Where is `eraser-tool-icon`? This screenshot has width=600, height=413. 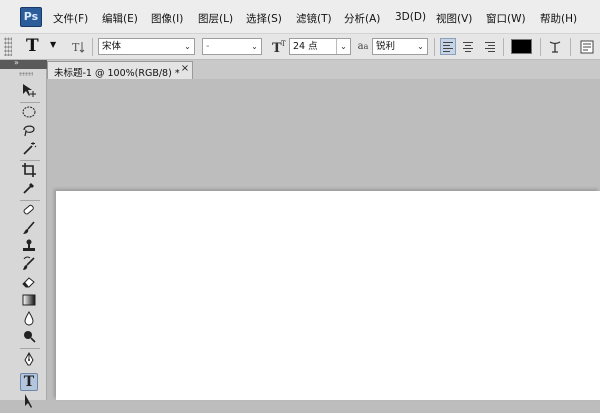 eraser-tool-icon is located at coordinates (29, 283).